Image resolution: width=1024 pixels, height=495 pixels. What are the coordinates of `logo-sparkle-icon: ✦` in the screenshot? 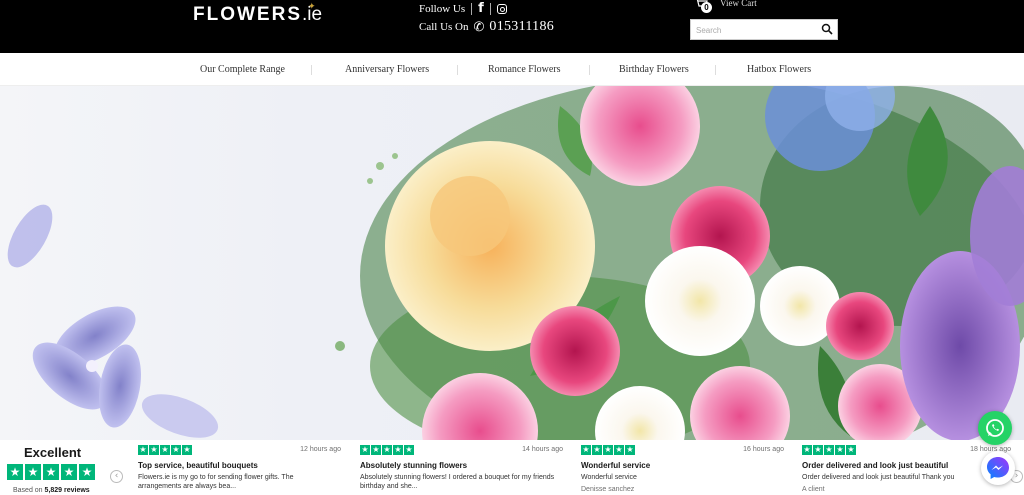 It's located at (312, 6).